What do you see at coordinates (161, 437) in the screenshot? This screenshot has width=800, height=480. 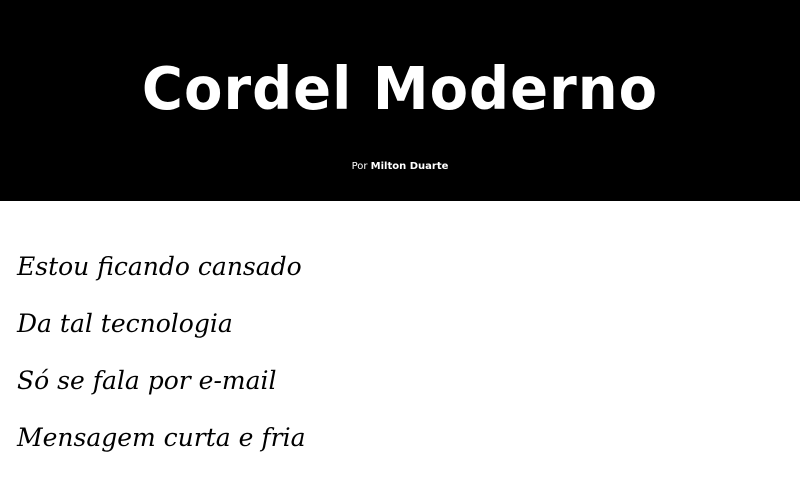 I see `poem-line: Mensagem curta e fria` at bounding box center [161, 437].